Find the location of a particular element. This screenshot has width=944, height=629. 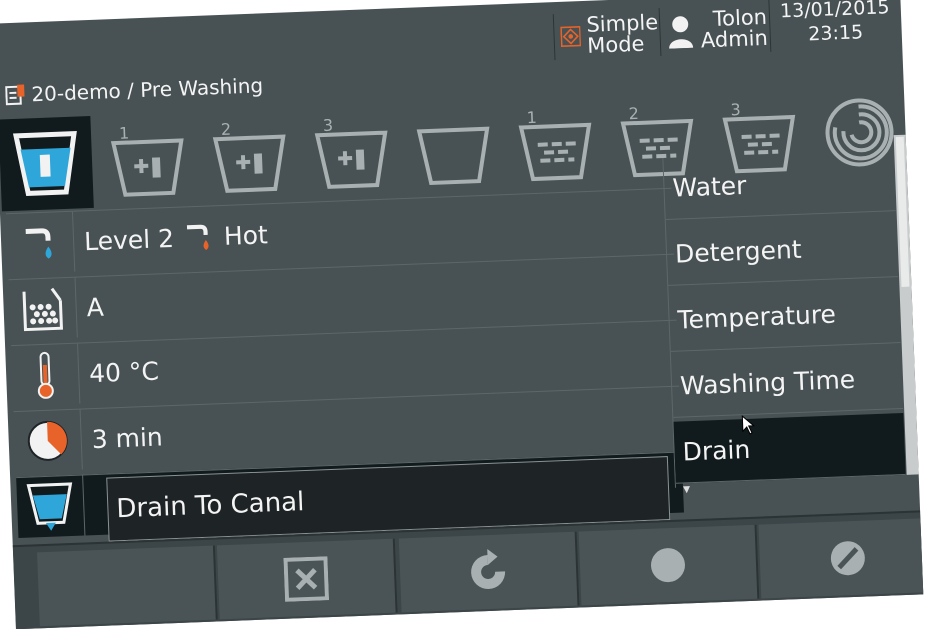

prohibited-icon is located at coordinates (847, 558).